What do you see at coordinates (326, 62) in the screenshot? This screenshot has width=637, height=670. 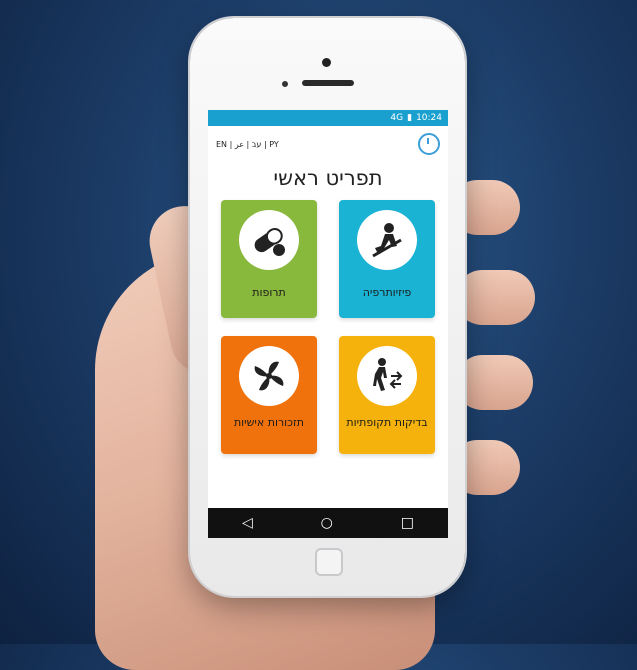 I see `front-sensor` at bounding box center [326, 62].